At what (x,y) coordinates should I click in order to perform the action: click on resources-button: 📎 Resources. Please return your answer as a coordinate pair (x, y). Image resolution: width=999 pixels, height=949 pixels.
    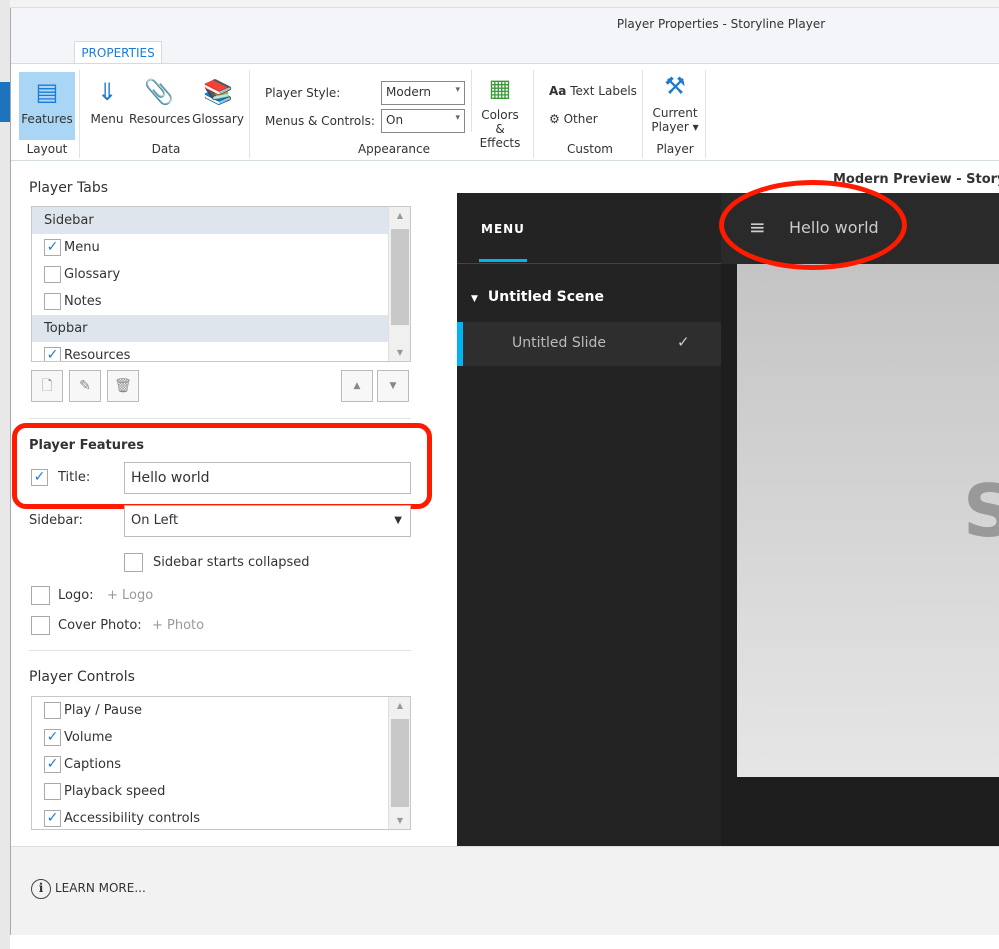
    Looking at the image, I should click on (159, 101).